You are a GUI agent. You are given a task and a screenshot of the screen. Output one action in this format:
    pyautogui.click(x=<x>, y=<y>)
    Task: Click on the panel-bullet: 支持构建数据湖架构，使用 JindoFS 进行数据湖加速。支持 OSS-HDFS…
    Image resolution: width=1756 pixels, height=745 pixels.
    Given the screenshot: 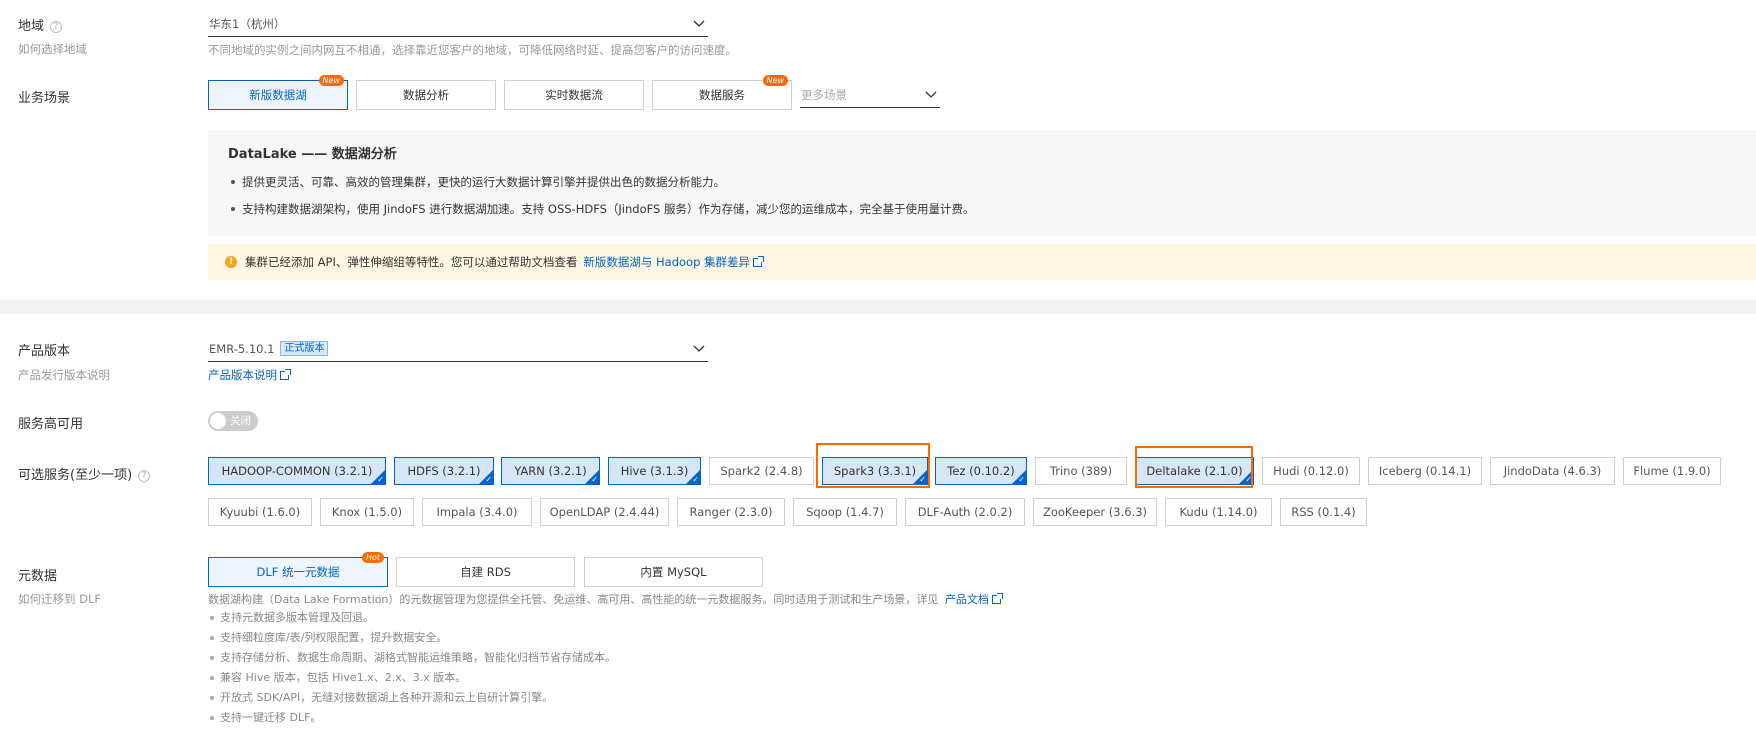 What is the action you would take?
    pyautogui.click(x=601, y=209)
    